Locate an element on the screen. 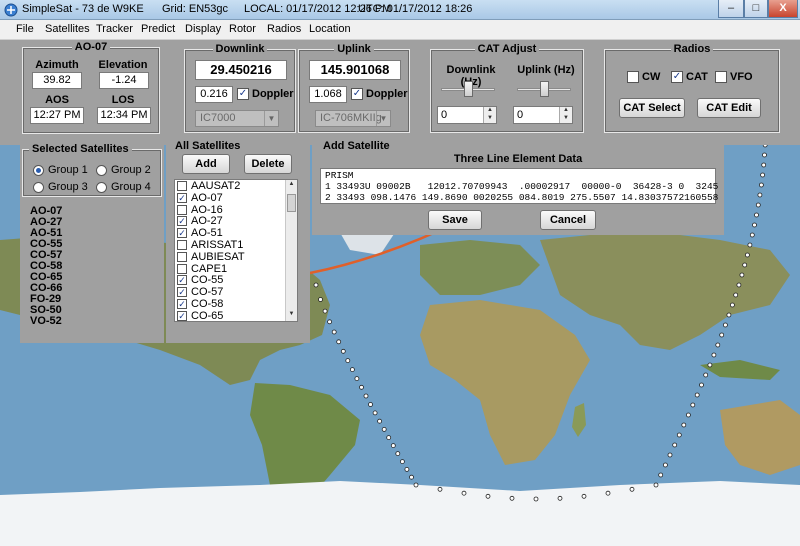 This screenshot has height=546, width=800. cat-uplink-spinner: 0 ▲ ▼ is located at coordinates (543, 115).